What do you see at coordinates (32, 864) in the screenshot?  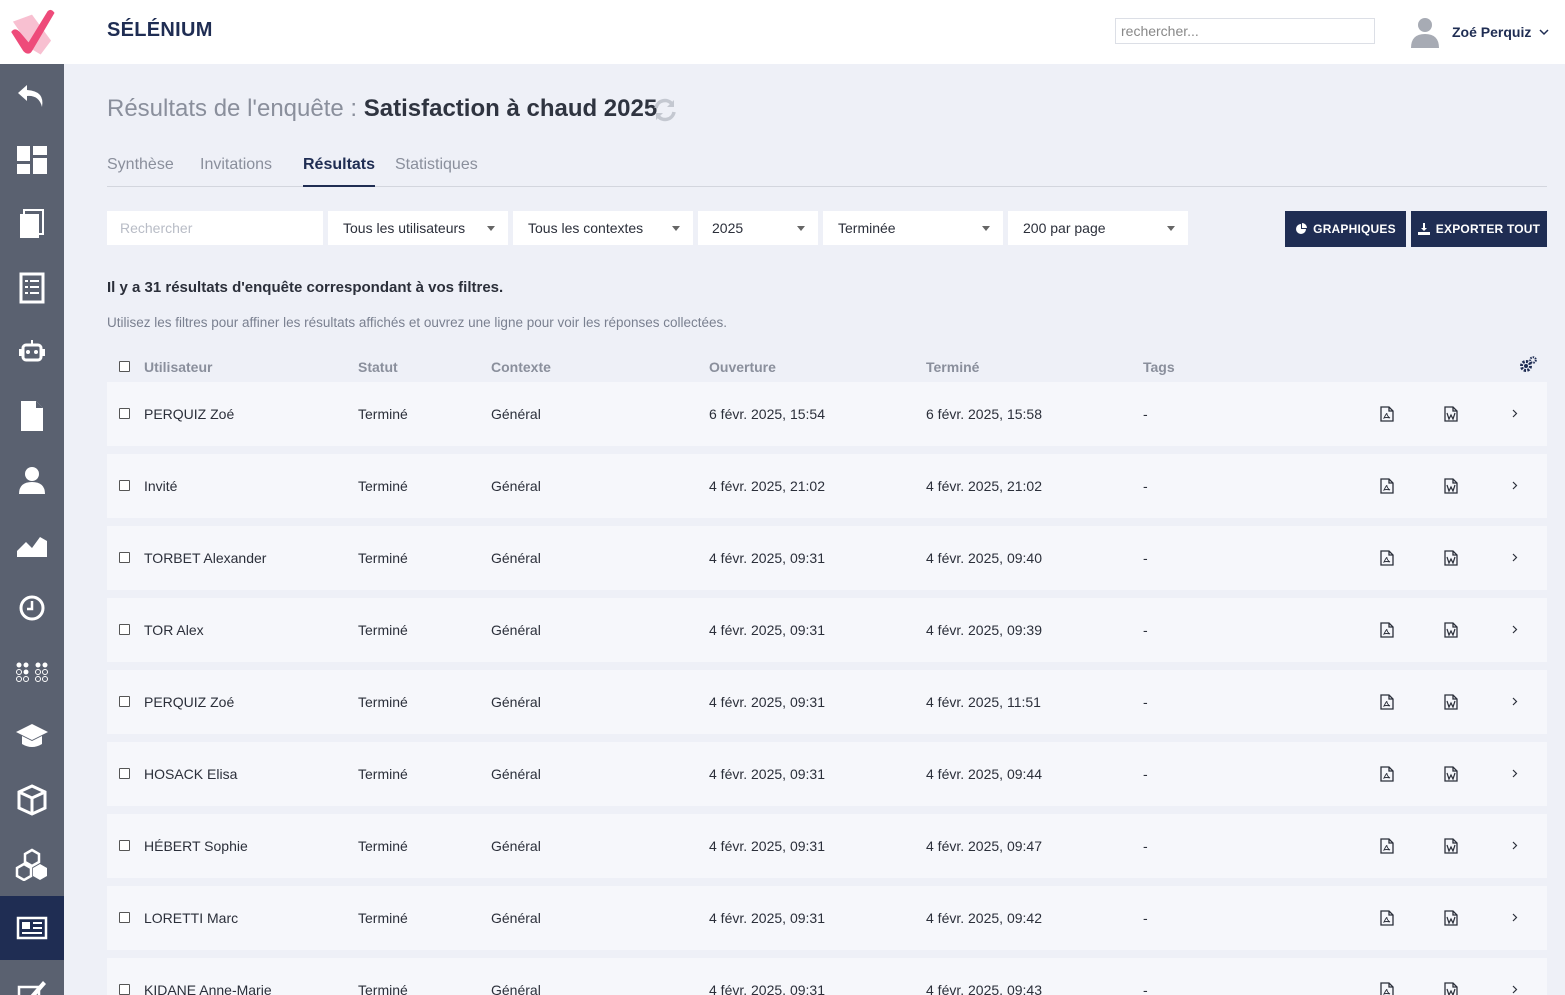 I see `sidebar-item-cubes` at bounding box center [32, 864].